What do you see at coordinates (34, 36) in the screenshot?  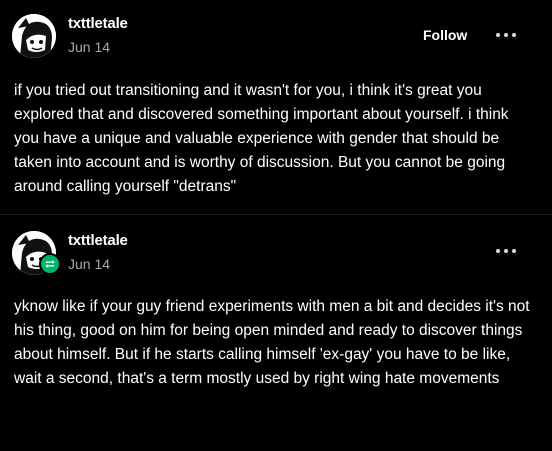 I see `avatar` at bounding box center [34, 36].